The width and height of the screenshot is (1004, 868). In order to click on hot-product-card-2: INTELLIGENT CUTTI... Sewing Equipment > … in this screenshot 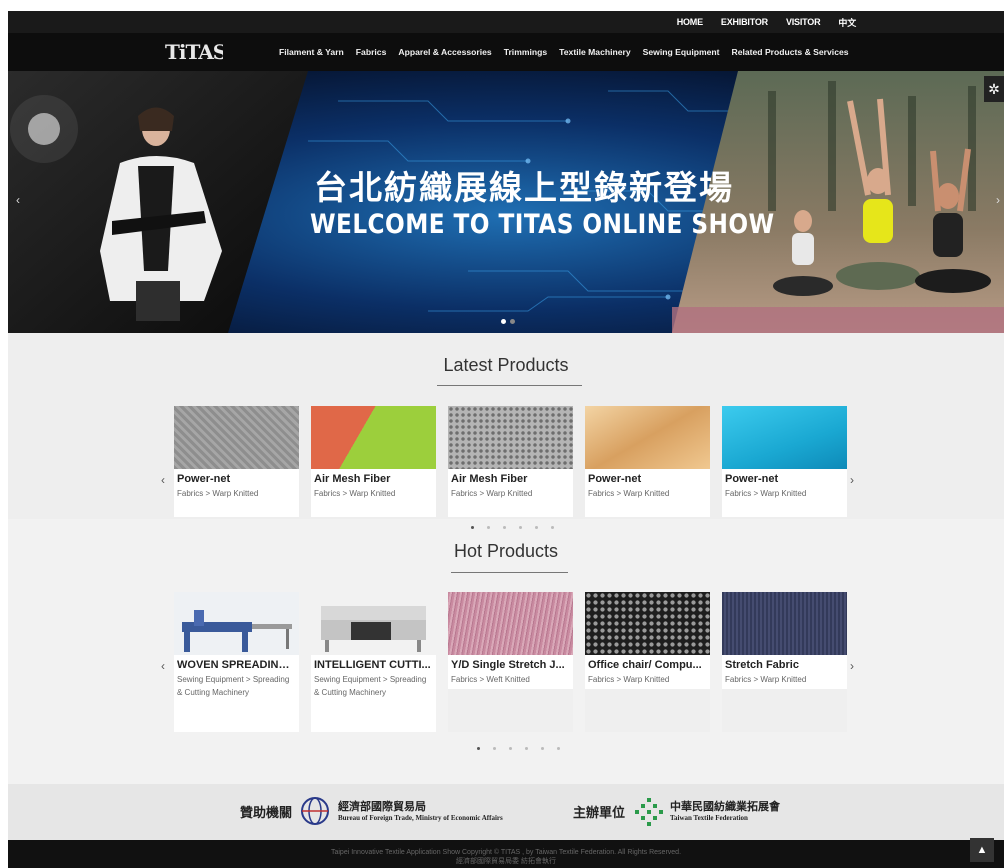, I will do `click(373, 662)`.